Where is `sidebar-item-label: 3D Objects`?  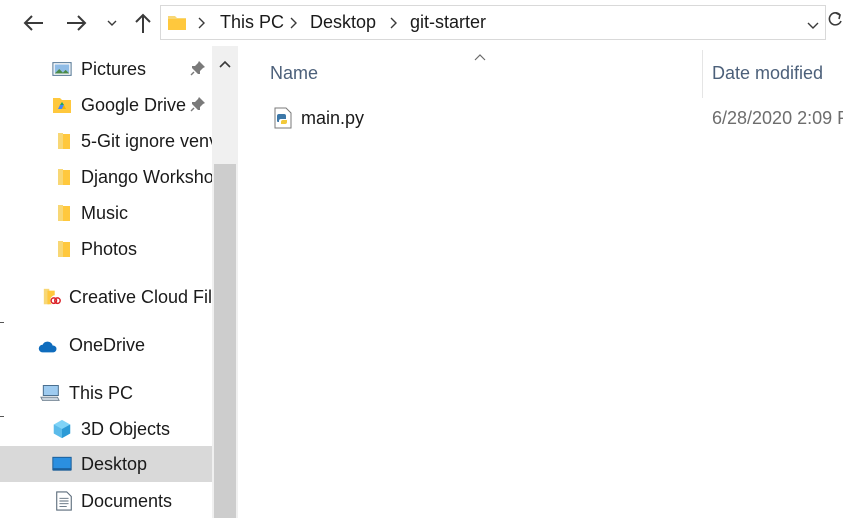
sidebar-item-label: 3D Objects is located at coordinates (126, 429).